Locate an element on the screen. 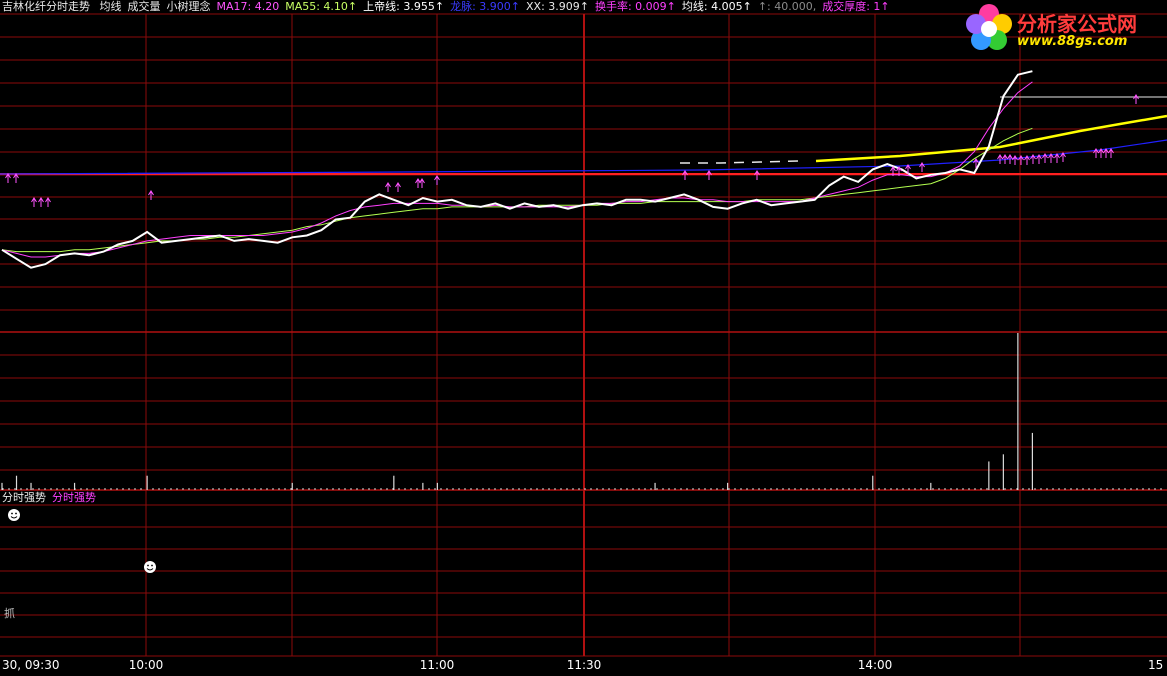 The image size is (1167, 676). time-axis-label: 15 is located at coordinates (1155, 665).